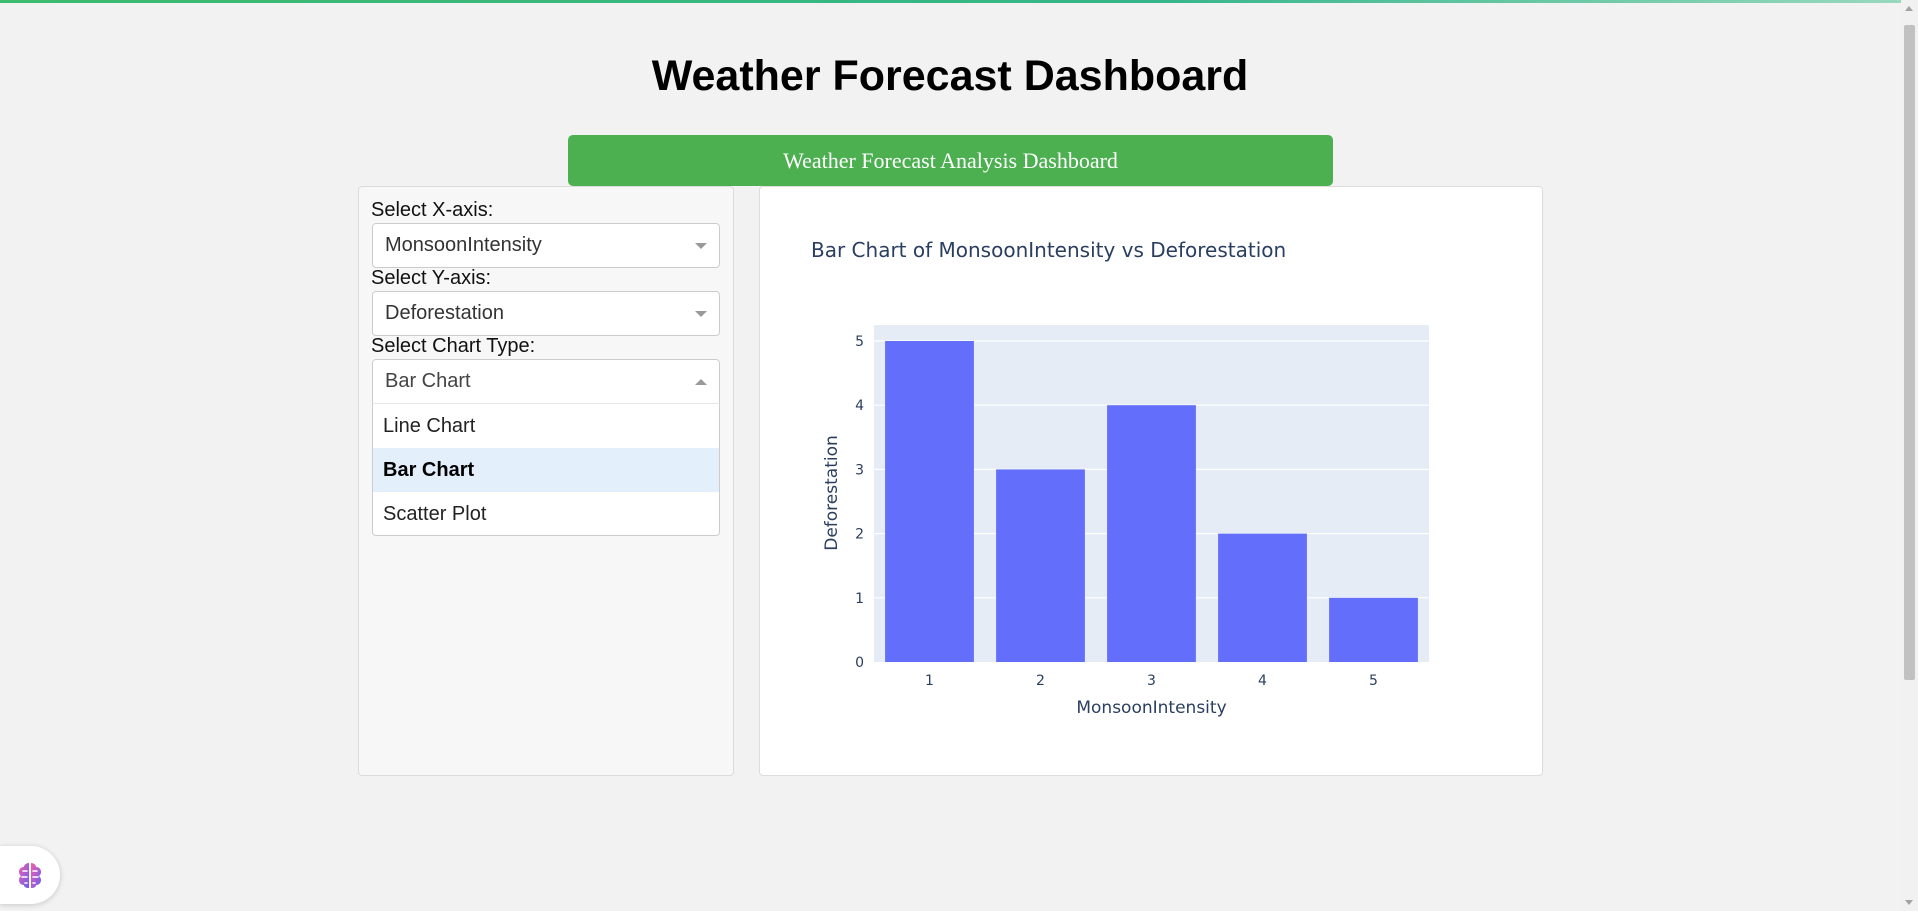 The width and height of the screenshot is (1918, 911). What do you see at coordinates (929, 681) in the screenshot?
I see `x-tick-label: 1` at bounding box center [929, 681].